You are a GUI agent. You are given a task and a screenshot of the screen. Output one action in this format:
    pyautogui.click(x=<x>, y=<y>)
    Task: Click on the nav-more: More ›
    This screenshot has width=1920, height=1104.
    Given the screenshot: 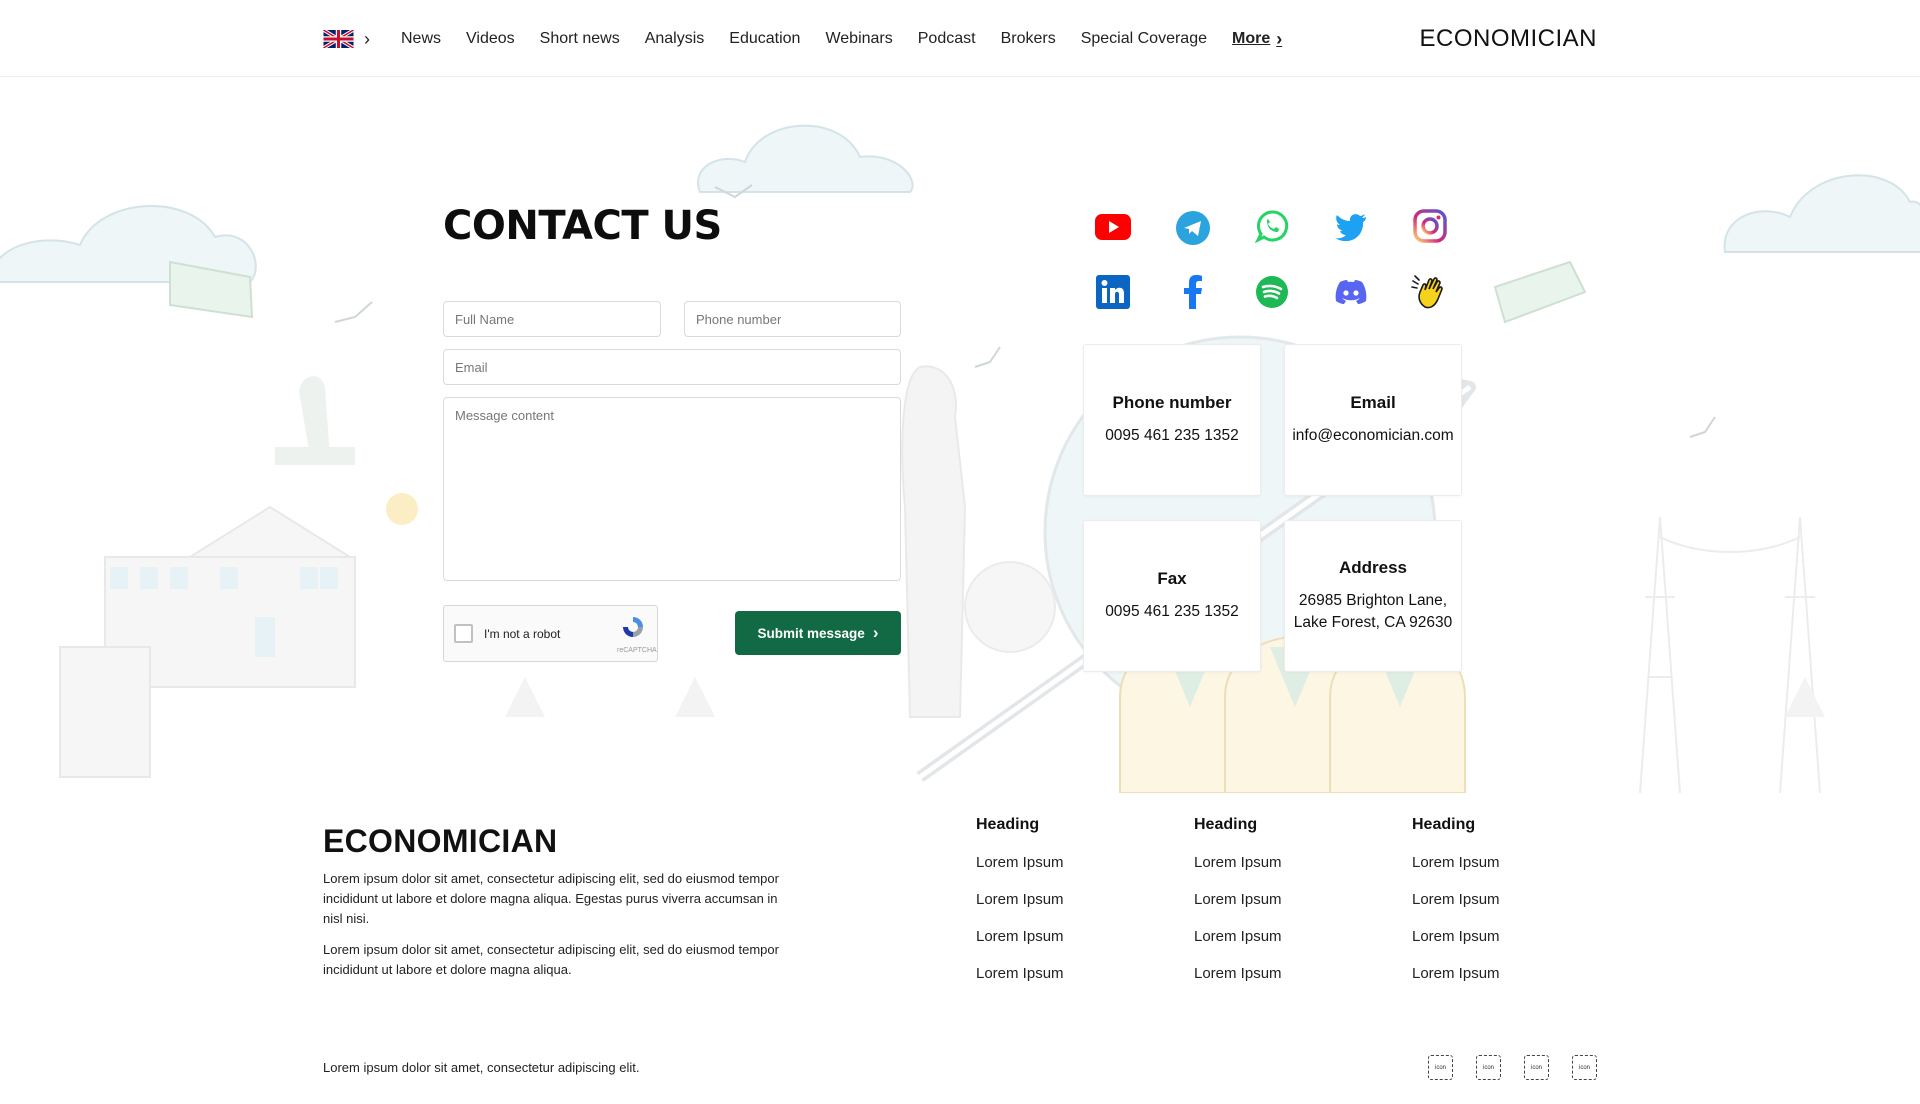 What is the action you would take?
    pyautogui.click(x=1257, y=39)
    